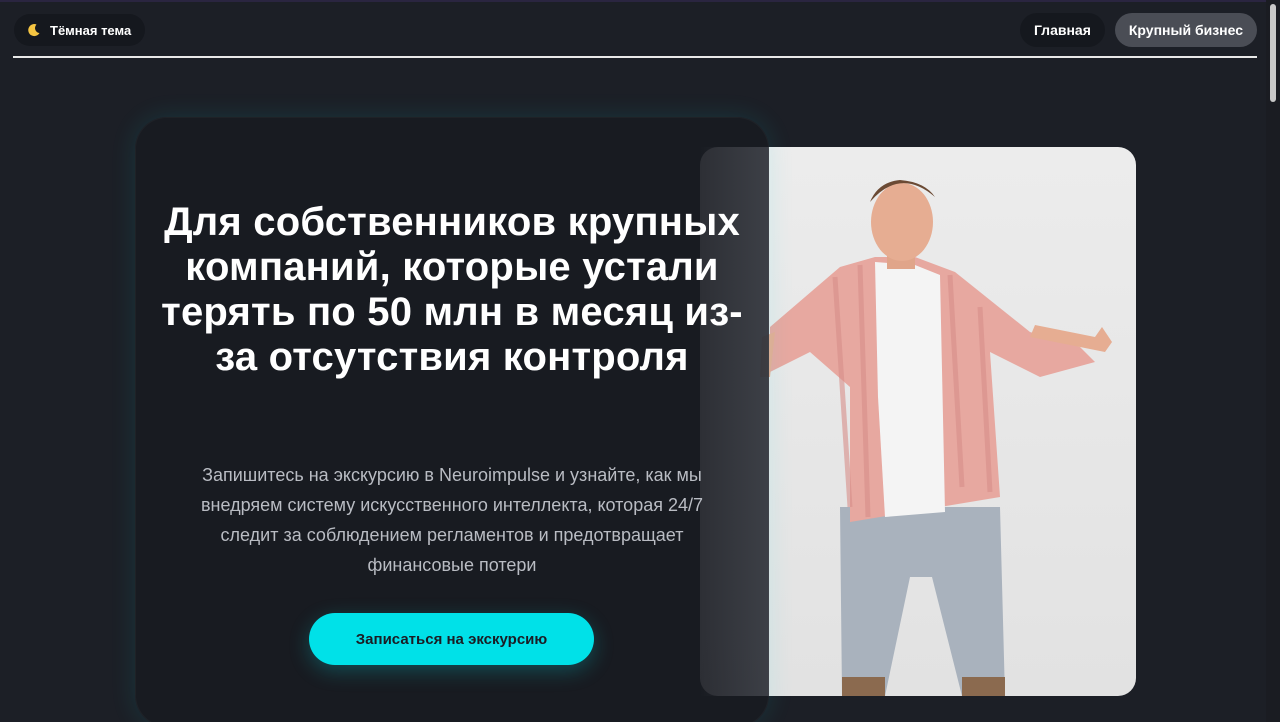 This screenshot has width=1280, height=722. Describe the element at coordinates (1273, 53) in the screenshot. I see `scrollbar-thumb` at that location.